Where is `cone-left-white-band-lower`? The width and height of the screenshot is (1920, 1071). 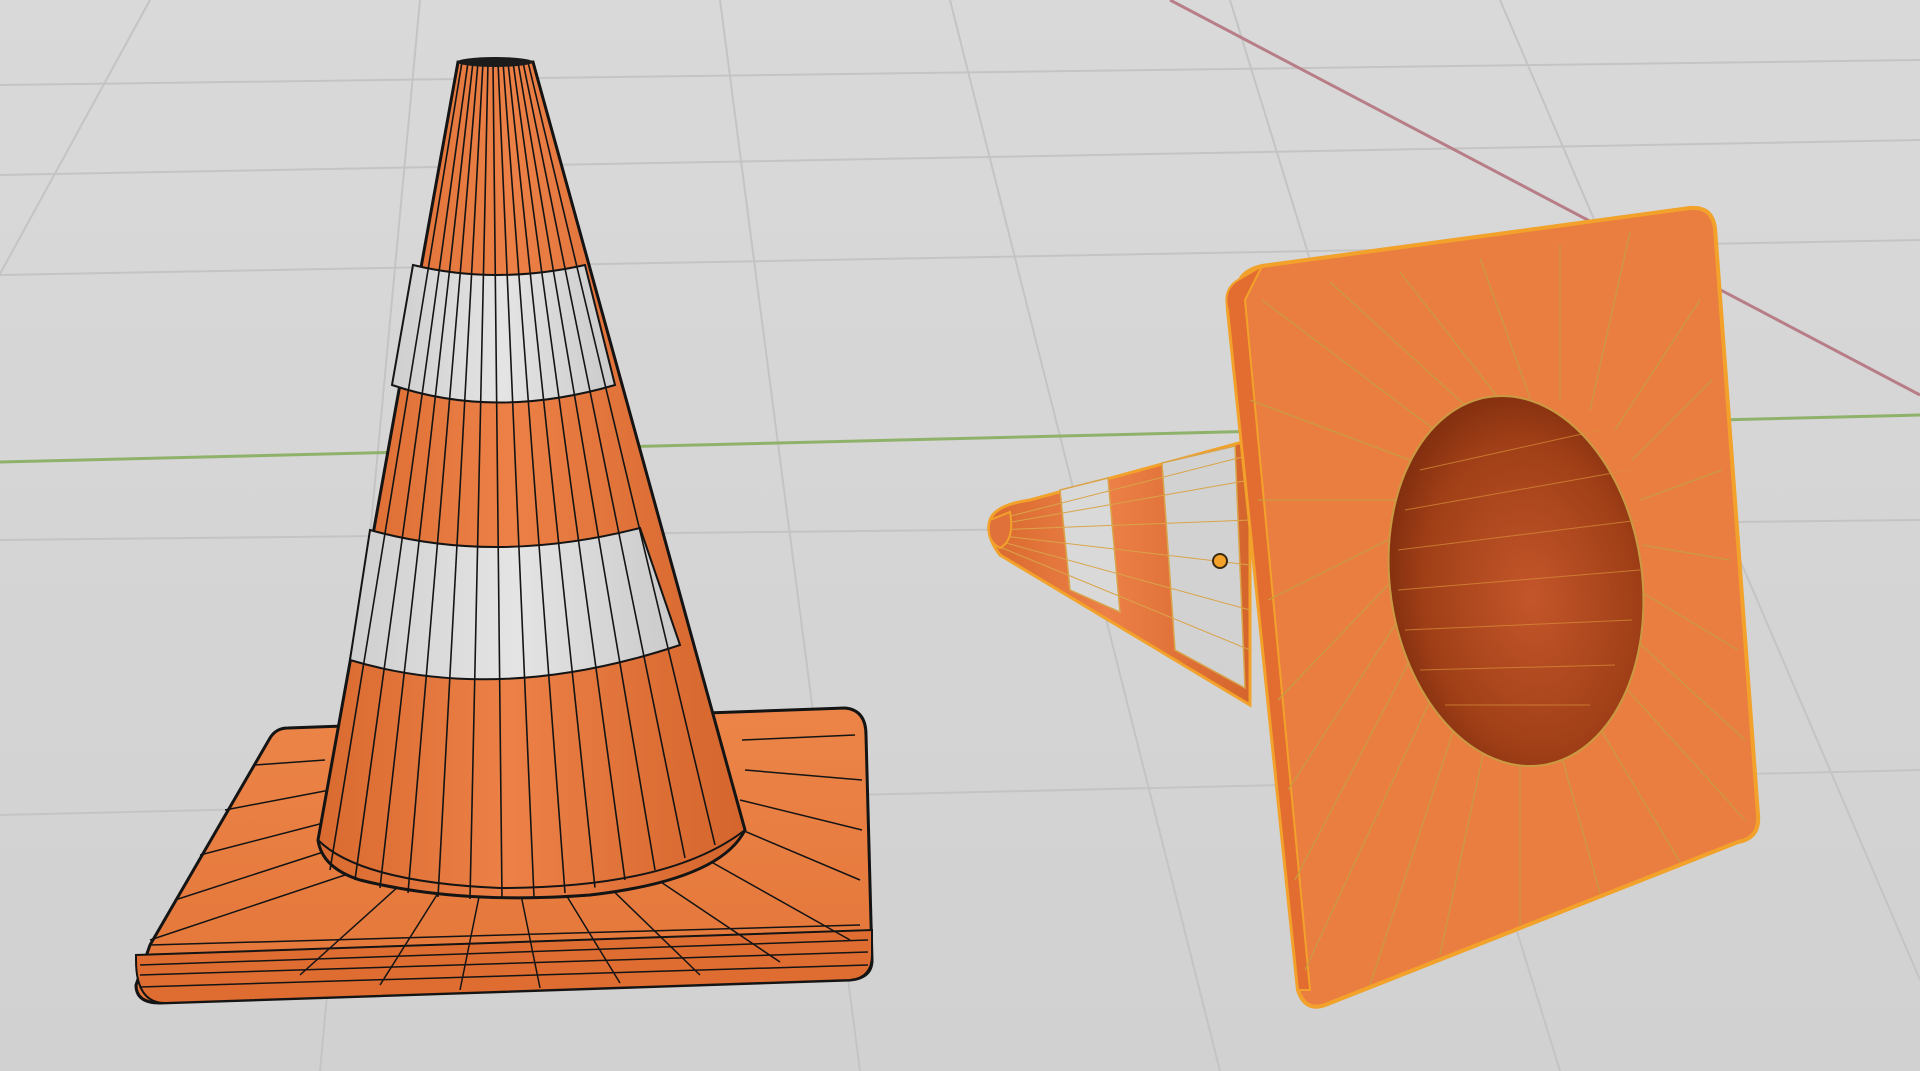
cone-left-white-band-lower is located at coordinates (515, 603).